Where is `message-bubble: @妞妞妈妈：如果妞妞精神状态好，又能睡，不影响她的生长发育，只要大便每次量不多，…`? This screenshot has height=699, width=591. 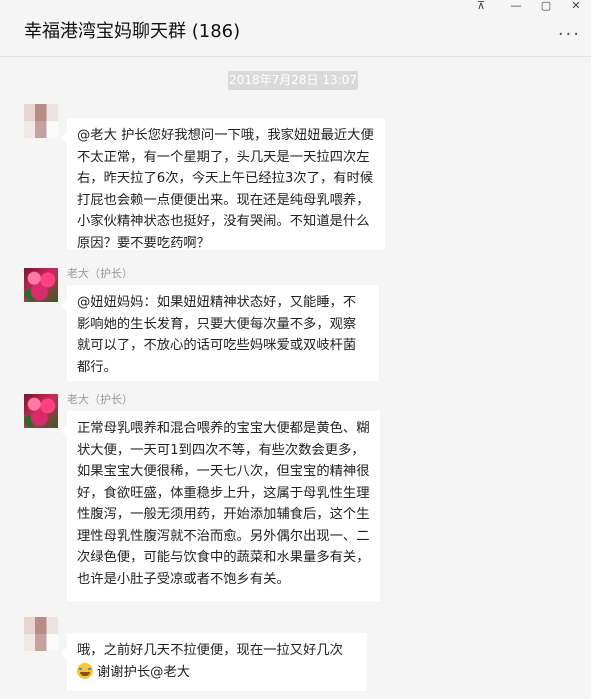
message-bubble: @妞妞妈妈：如果妞妞精神状态好，又能睡，不影响她的生长发育，只要大便每次量不多，… is located at coordinates (220, 333).